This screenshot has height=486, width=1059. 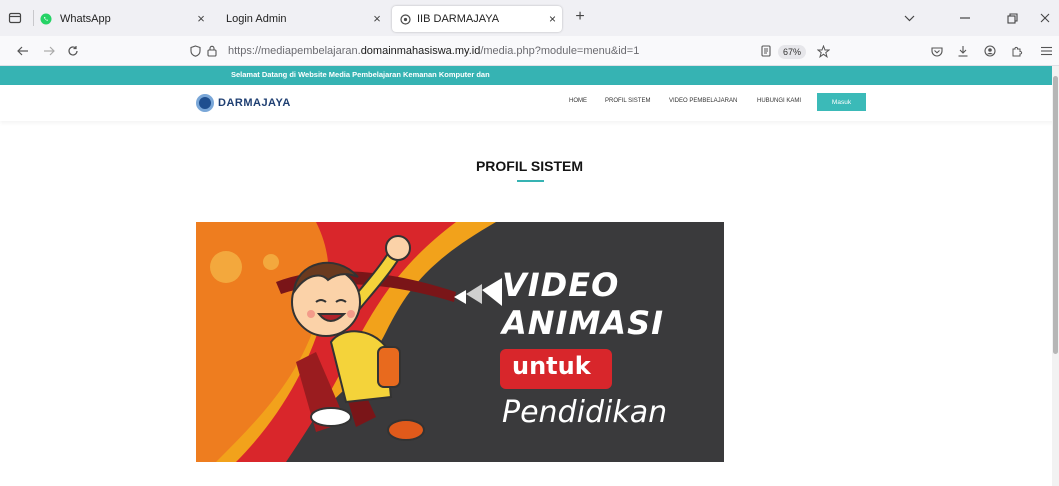 What do you see at coordinates (405, 19) in the screenshot?
I see `globe-icon` at bounding box center [405, 19].